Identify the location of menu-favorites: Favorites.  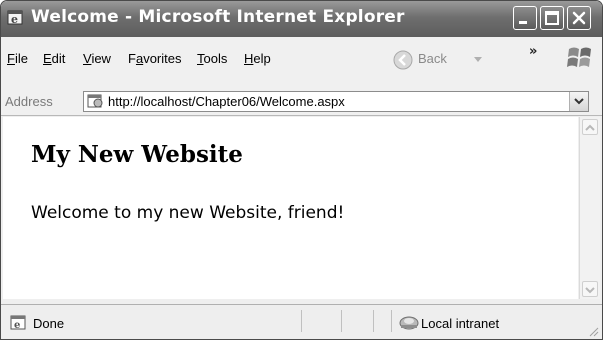
(154, 58).